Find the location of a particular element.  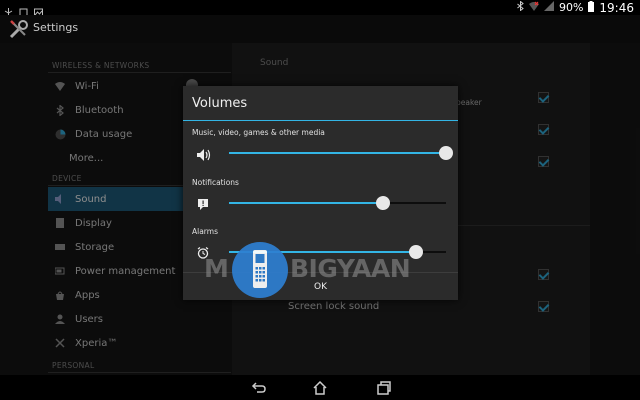

app-title: Settings is located at coordinates (56, 27).